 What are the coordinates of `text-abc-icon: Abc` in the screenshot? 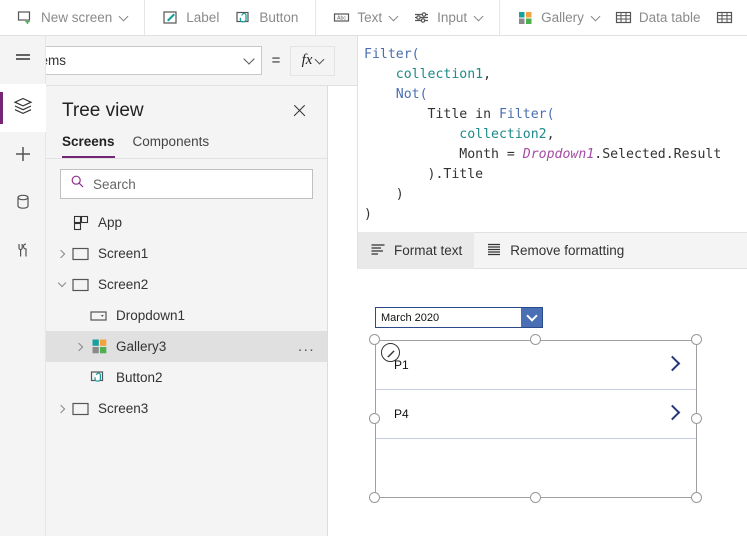 It's located at (341, 17).